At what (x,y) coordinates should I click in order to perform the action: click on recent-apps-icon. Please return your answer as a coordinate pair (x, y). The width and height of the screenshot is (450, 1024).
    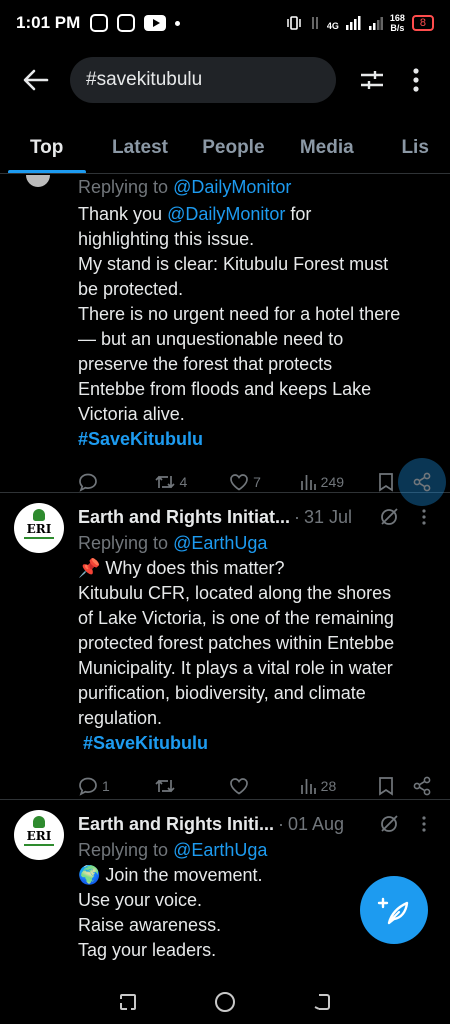
    Looking at the image, I should click on (128, 1002).